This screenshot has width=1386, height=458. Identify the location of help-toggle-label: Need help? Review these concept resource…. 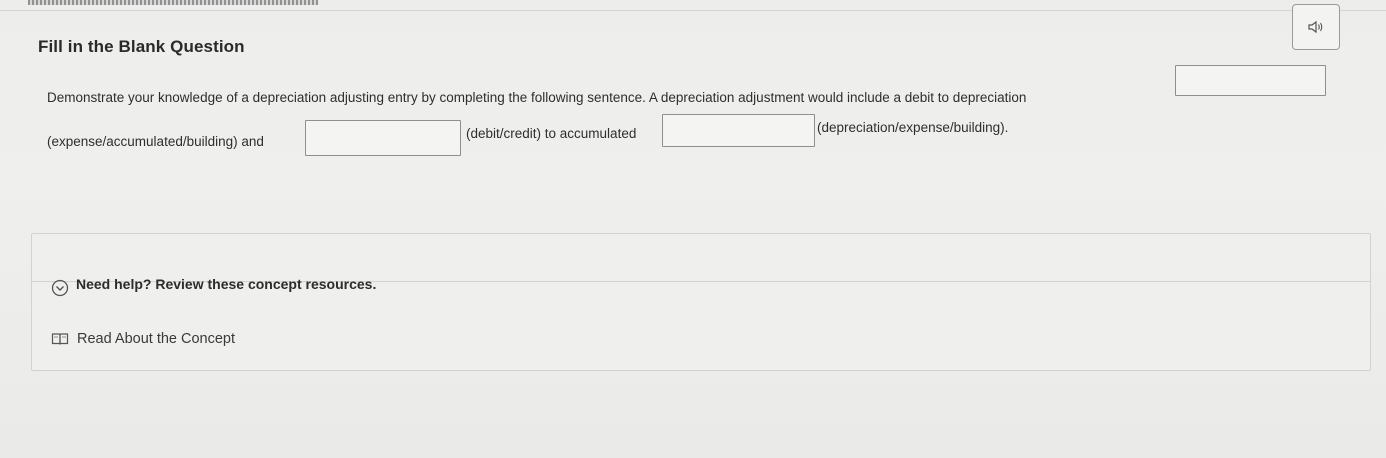
(226, 284).